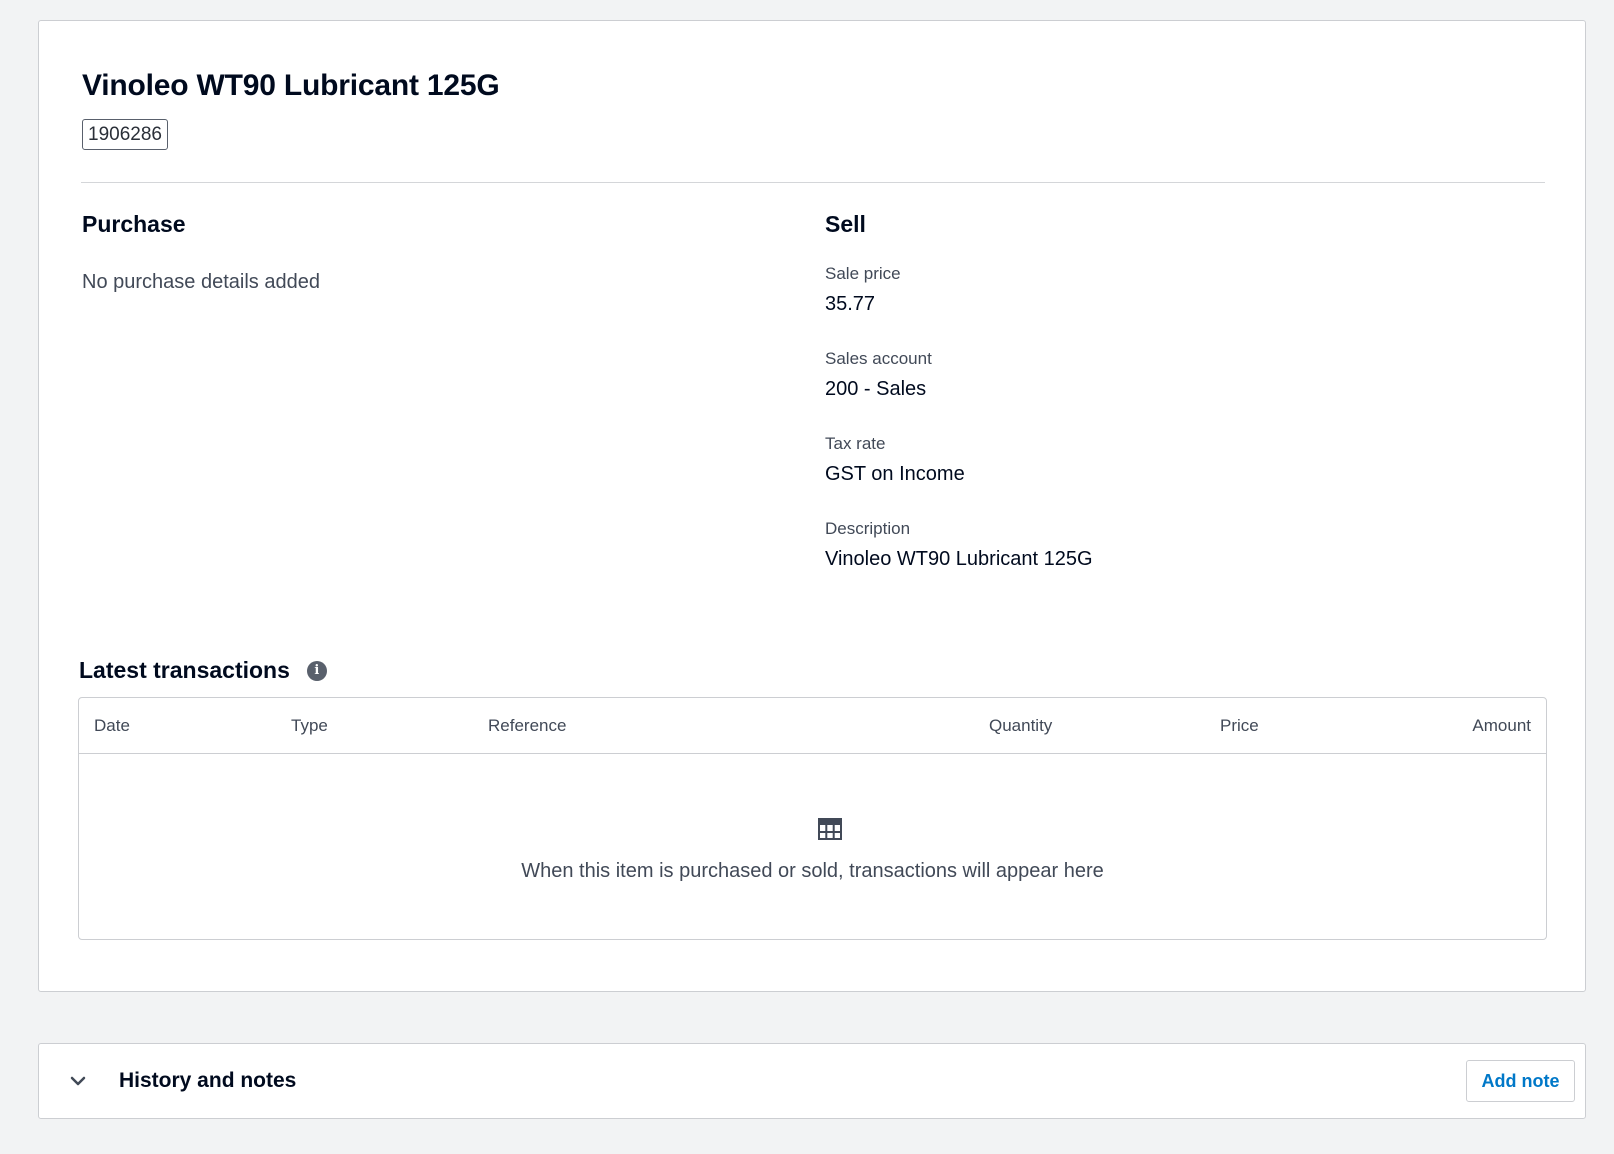  Describe the element at coordinates (207, 1081) in the screenshot. I see `history-title: History and notes` at that location.